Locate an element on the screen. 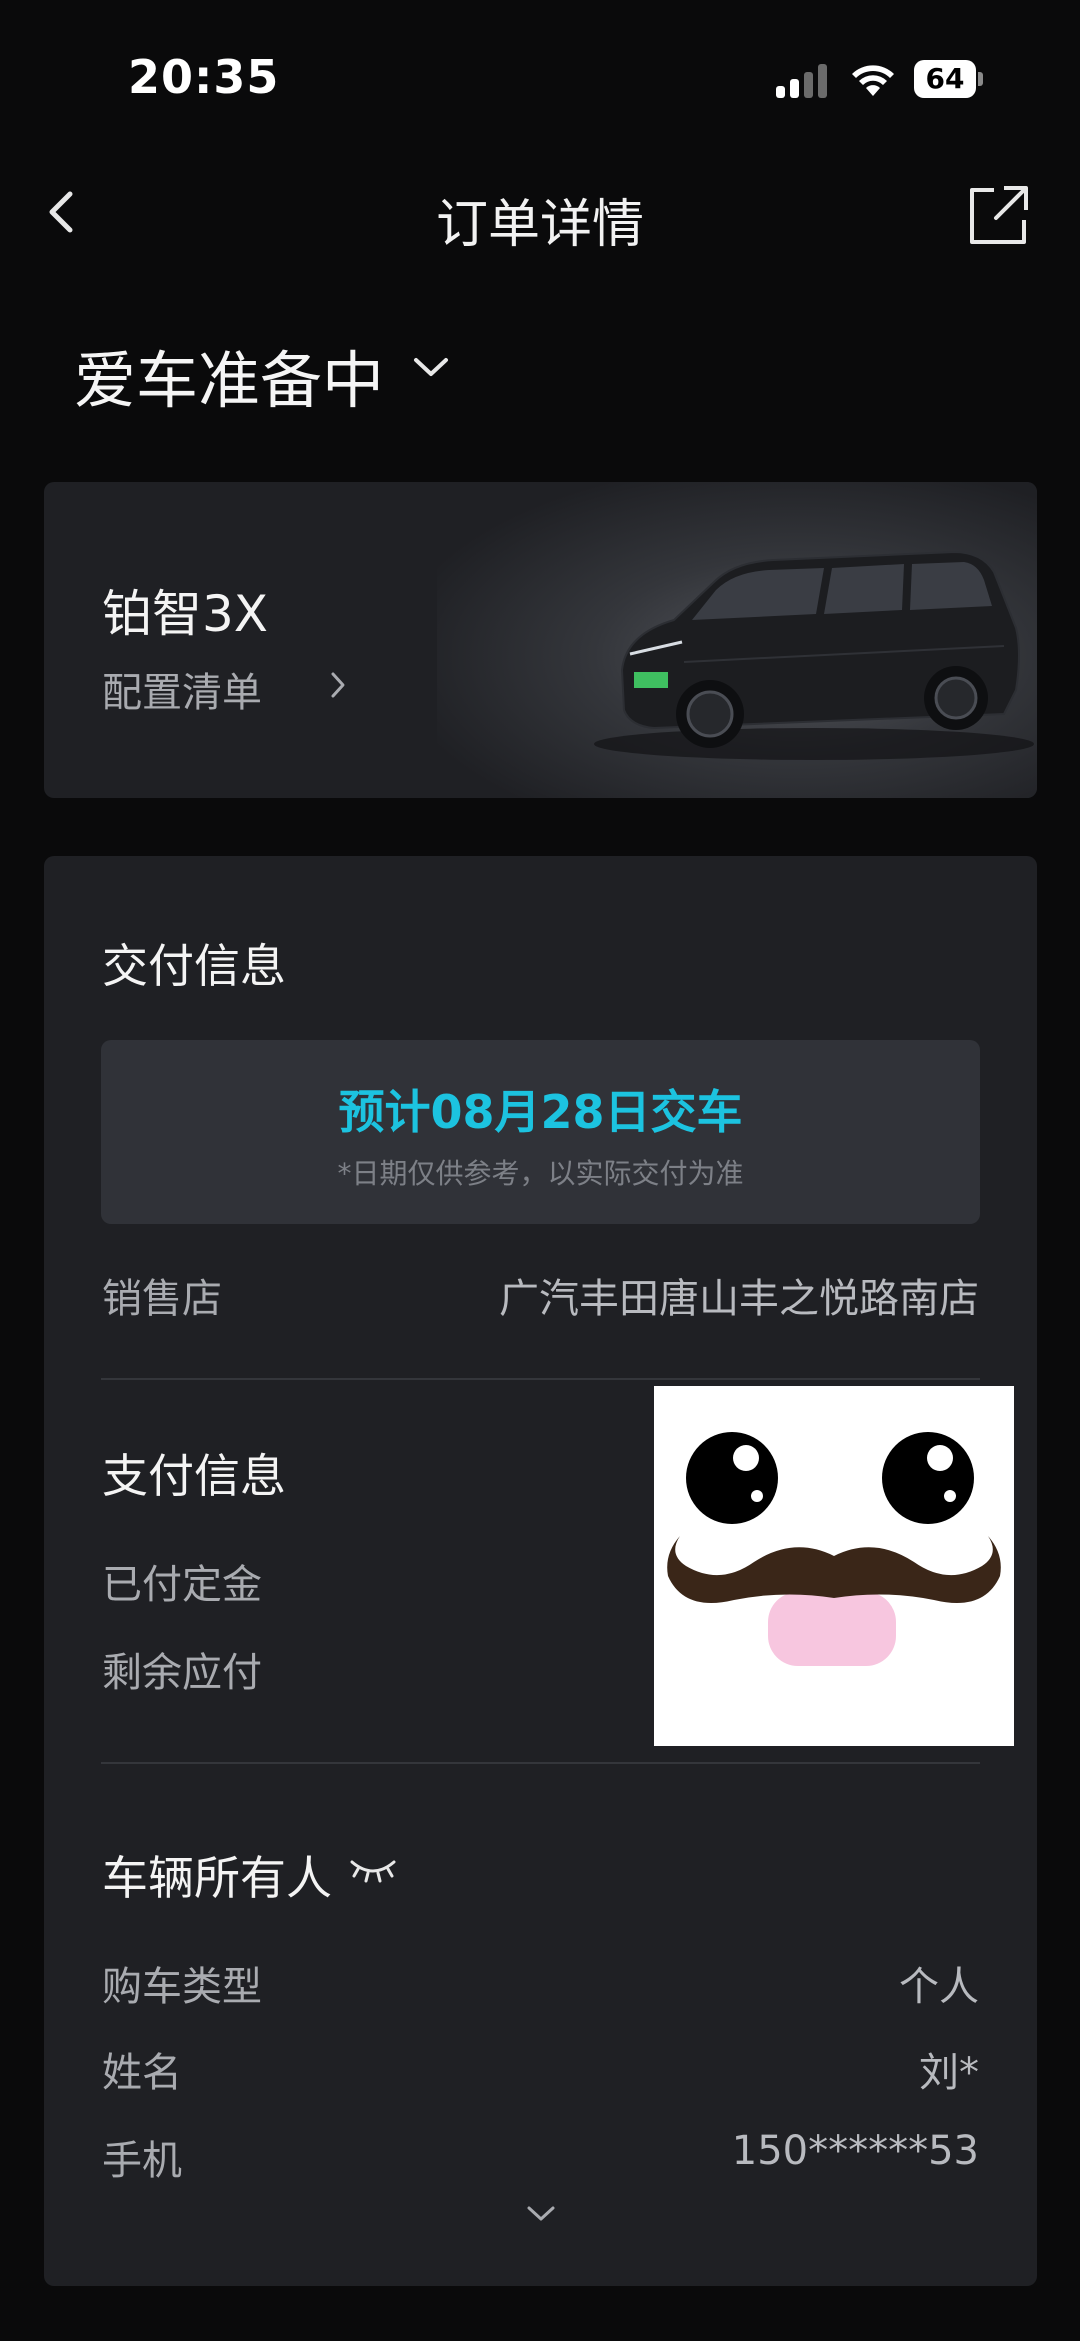 The image size is (1080, 2341). wifi-icon is located at coordinates (873, 80).